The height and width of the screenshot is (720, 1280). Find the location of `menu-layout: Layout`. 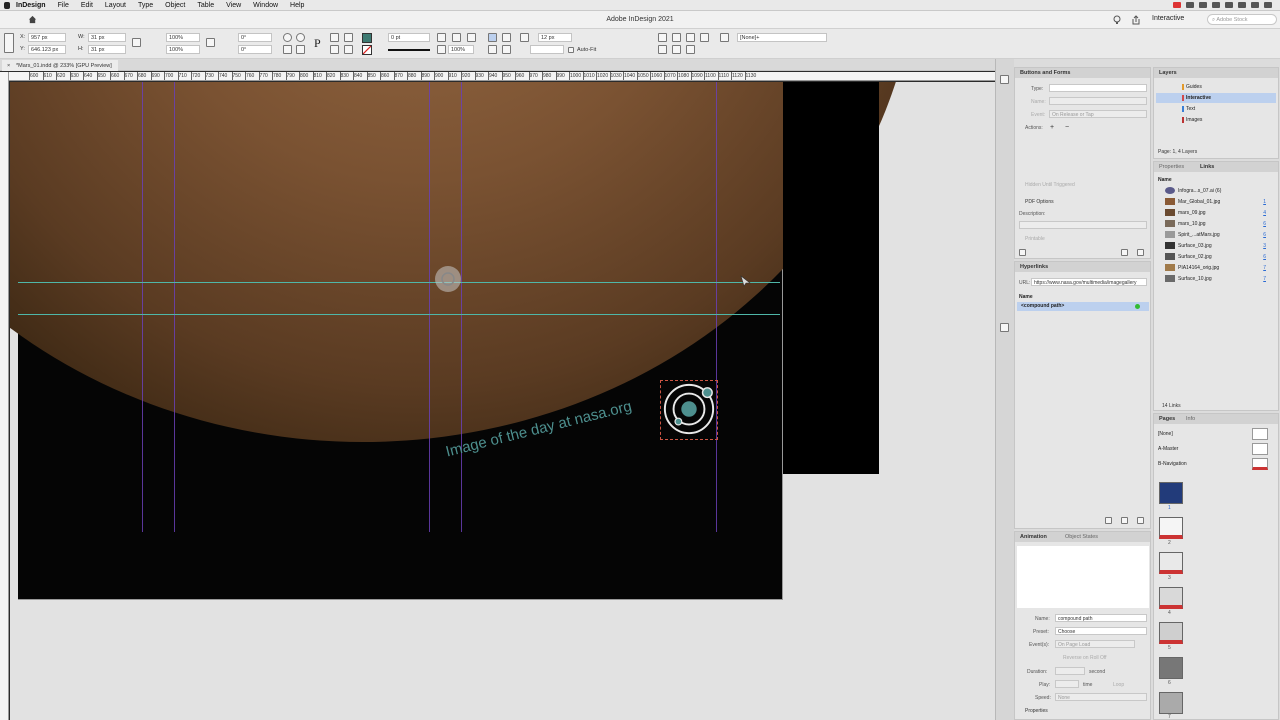

menu-layout: Layout is located at coordinates (115, 5).